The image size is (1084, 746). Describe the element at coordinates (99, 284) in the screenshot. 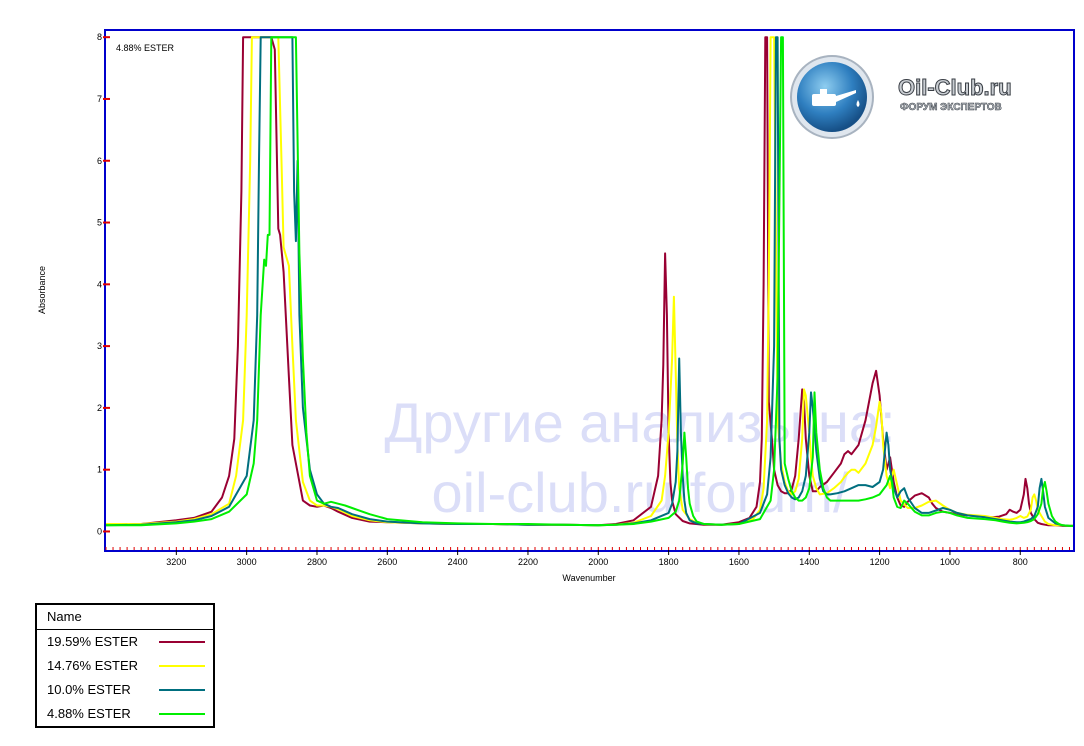

I see `y-tick-label: 4` at that location.